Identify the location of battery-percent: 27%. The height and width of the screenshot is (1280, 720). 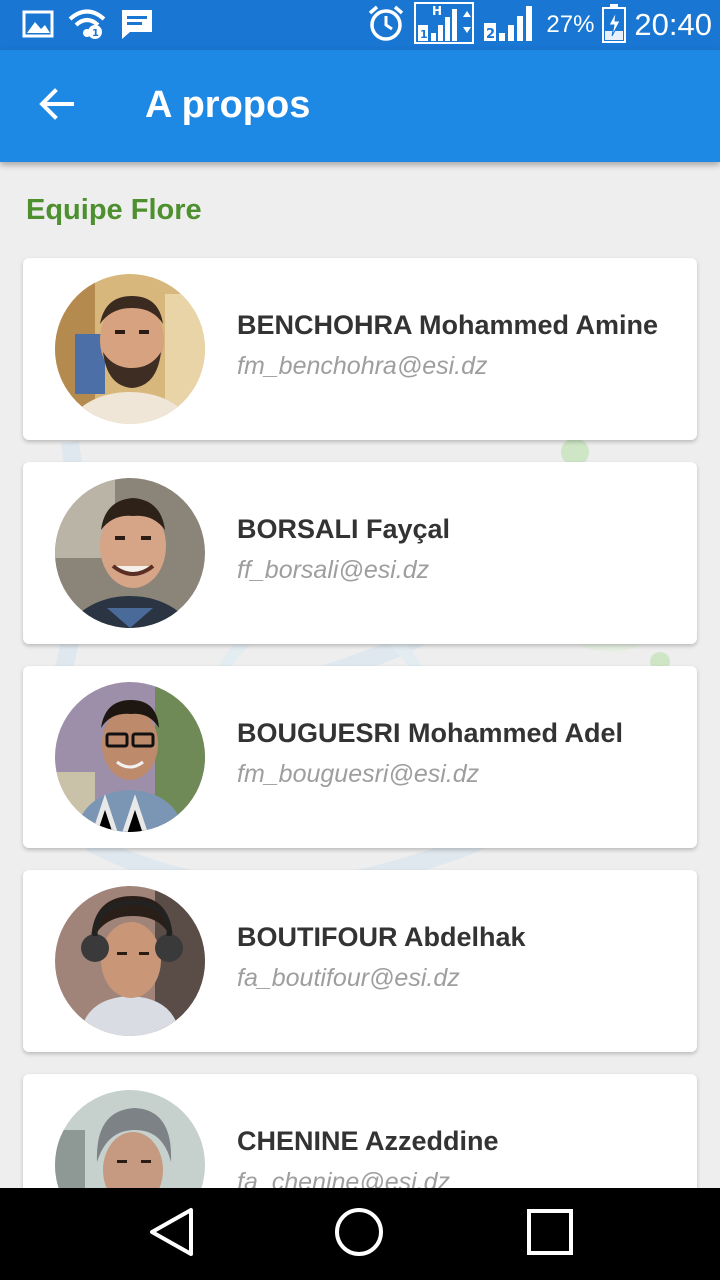
(570, 24).